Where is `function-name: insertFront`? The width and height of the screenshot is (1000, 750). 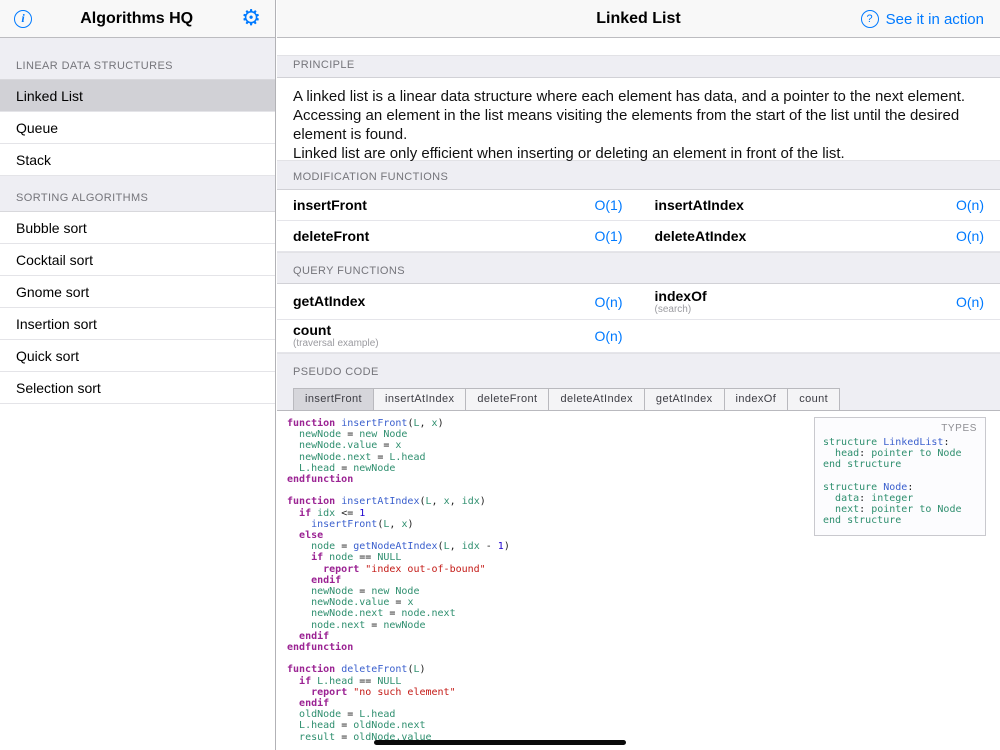 function-name: insertFront is located at coordinates (330, 204).